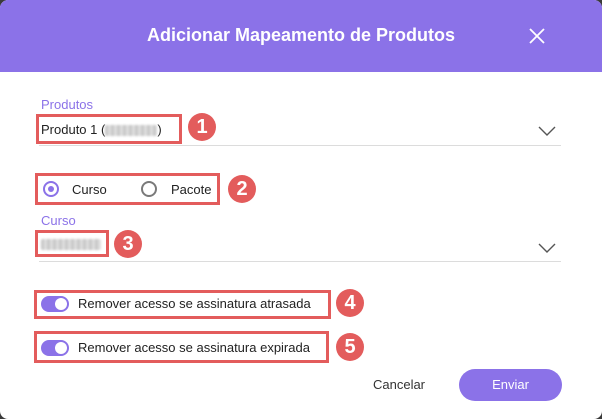  What do you see at coordinates (547, 248) in the screenshot?
I see `curso-chevron-down-icon` at bounding box center [547, 248].